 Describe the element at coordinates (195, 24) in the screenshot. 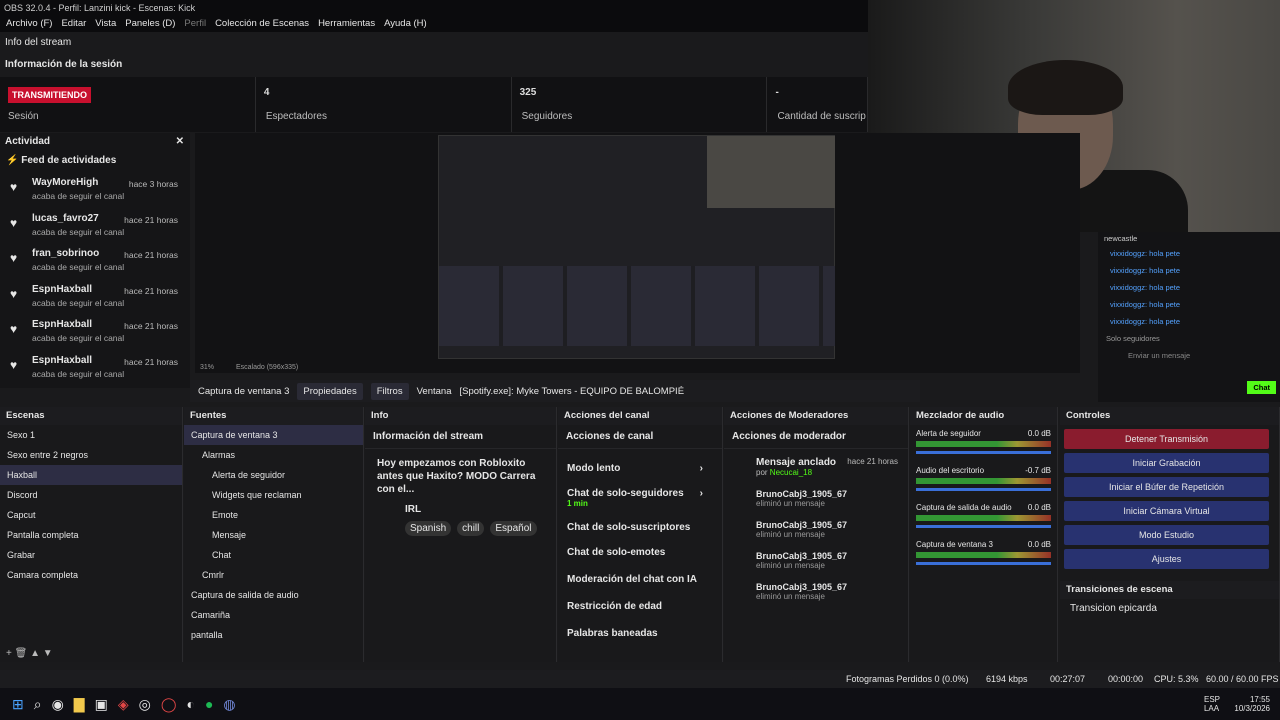

I see `menu-perfil: Perfil` at that location.